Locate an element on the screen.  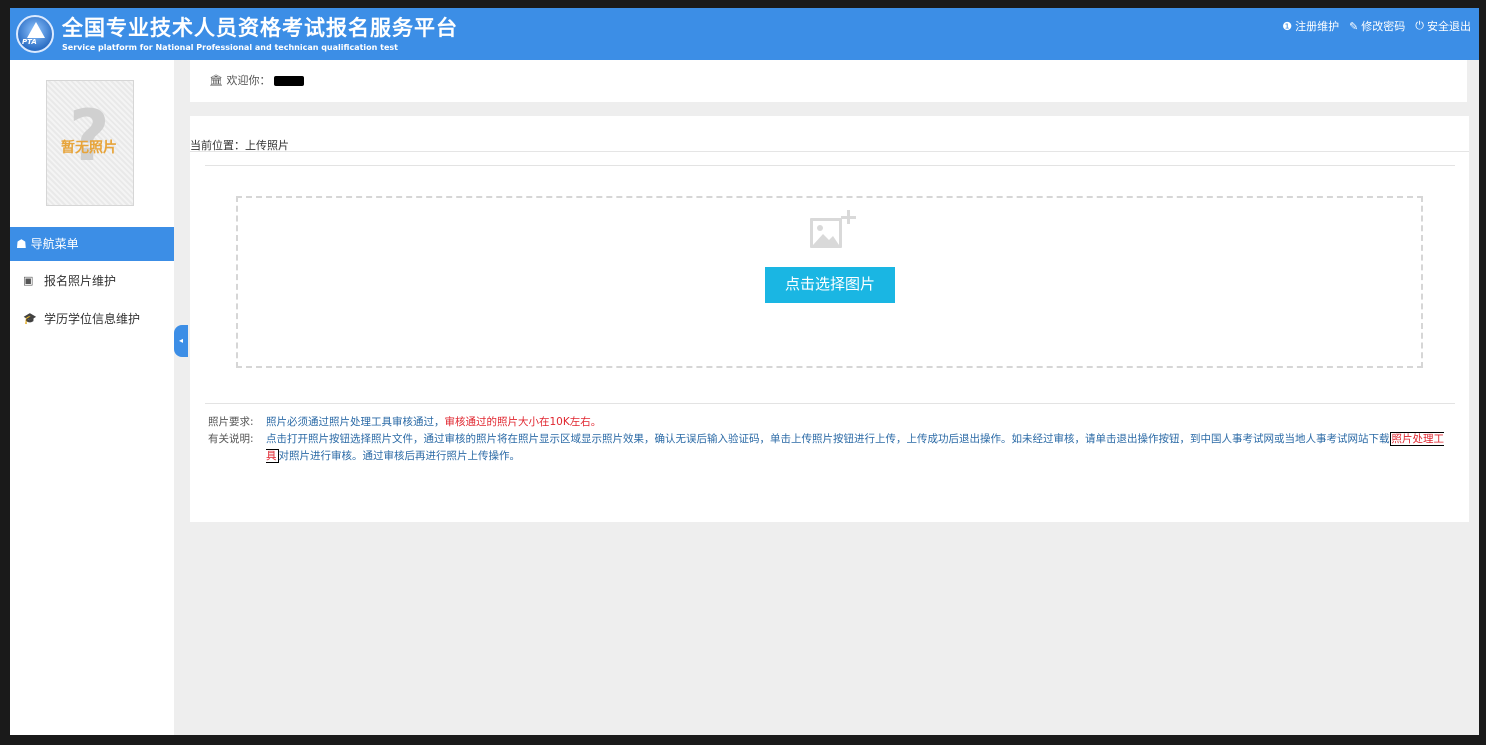
welcome-bar: 🏛 欢迎你： is located at coordinates (828, 81).